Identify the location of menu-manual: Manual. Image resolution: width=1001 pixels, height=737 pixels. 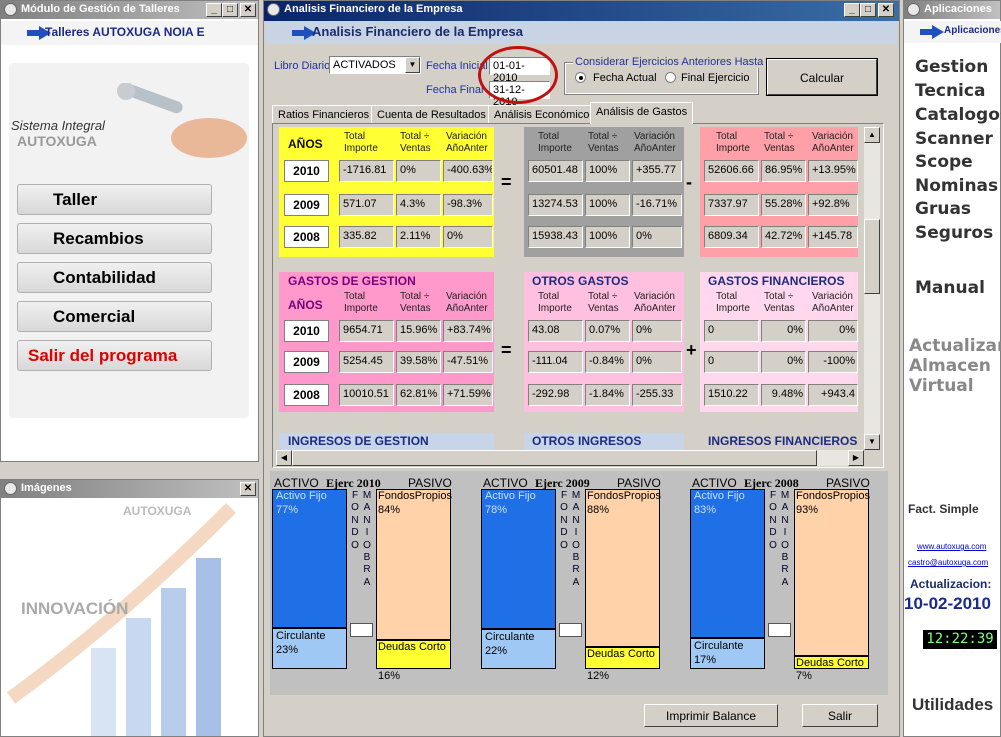
(950, 288).